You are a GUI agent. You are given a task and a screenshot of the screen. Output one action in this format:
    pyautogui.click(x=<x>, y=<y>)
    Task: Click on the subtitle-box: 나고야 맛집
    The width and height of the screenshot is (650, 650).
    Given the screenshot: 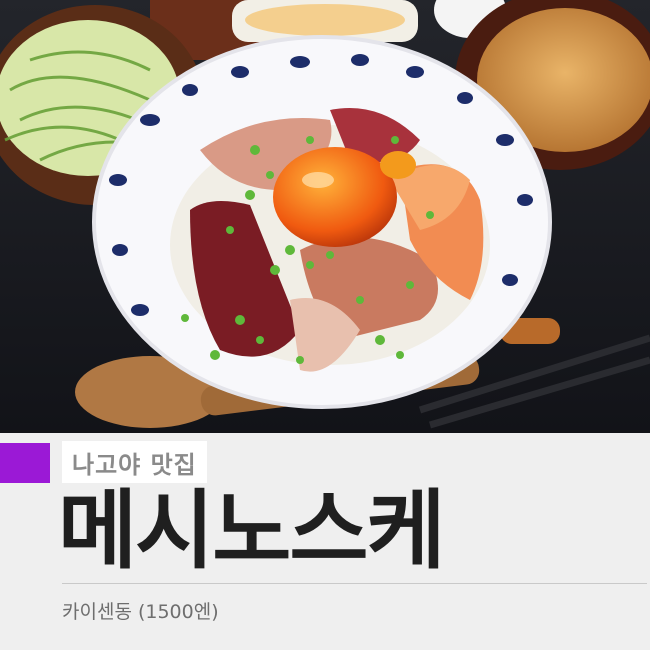 What is the action you would take?
    pyautogui.click(x=134, y=462)
    